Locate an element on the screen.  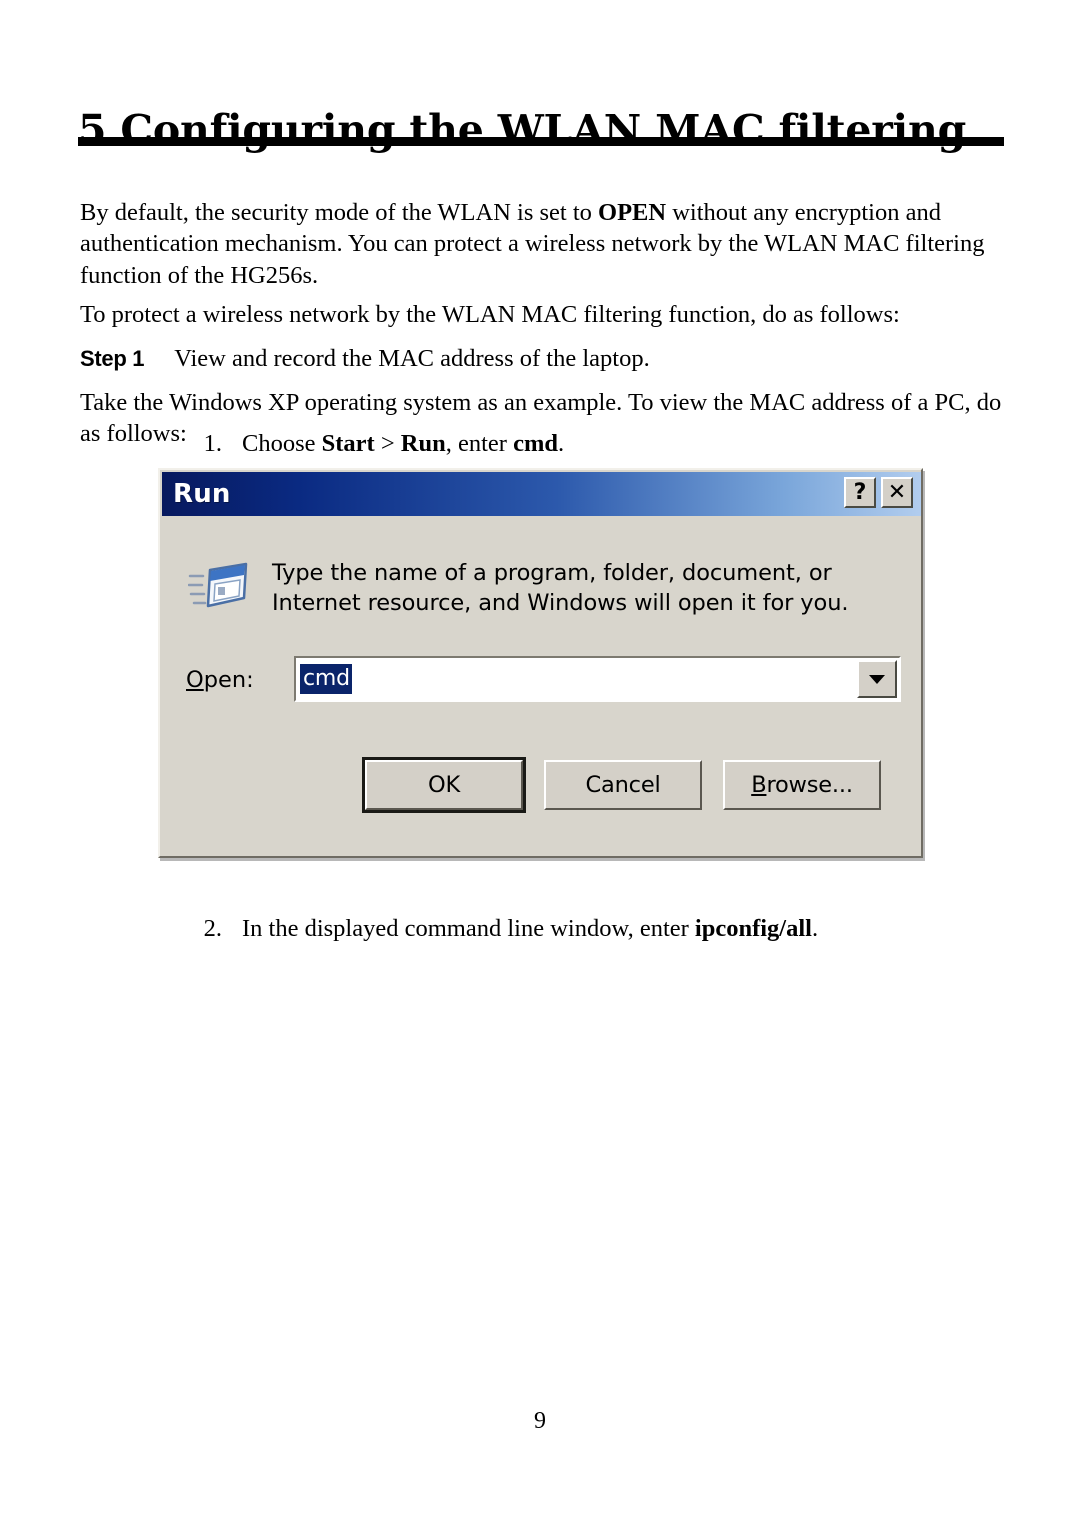
list-1-bold-cmd: cmd is located at coordinates (535, 443).